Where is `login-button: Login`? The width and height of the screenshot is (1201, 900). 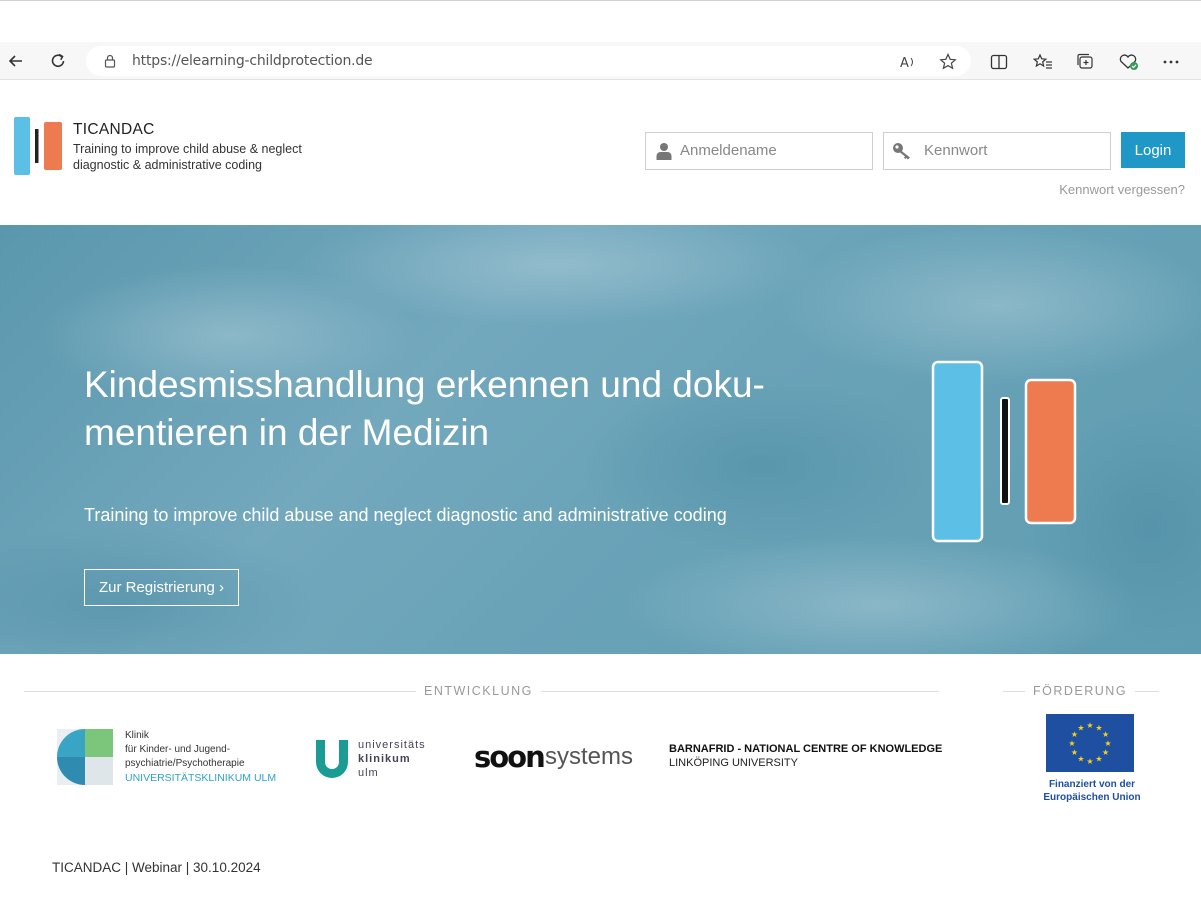
login-button: Login is located at coordinates (1153, 150).